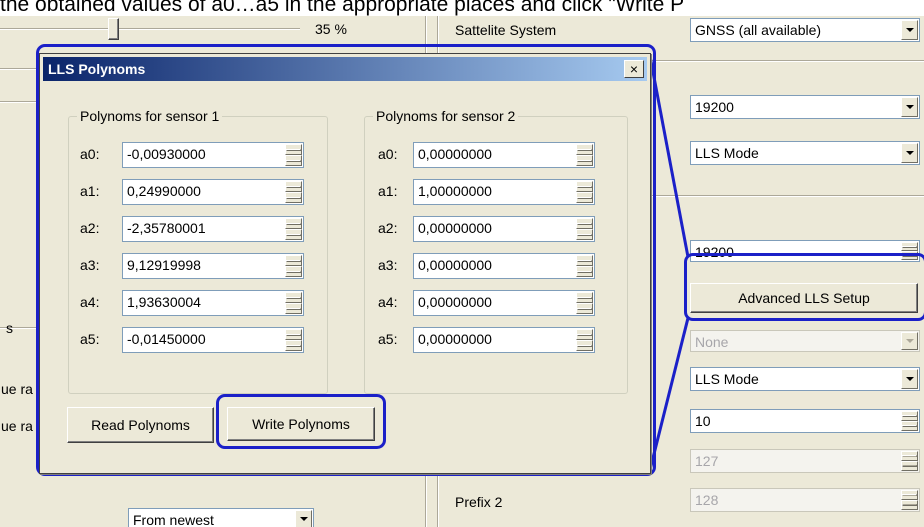  Describe the element at coordinates (166, 154) in the screenshot. I see `coefficient-value: -0,00930000` at that location.